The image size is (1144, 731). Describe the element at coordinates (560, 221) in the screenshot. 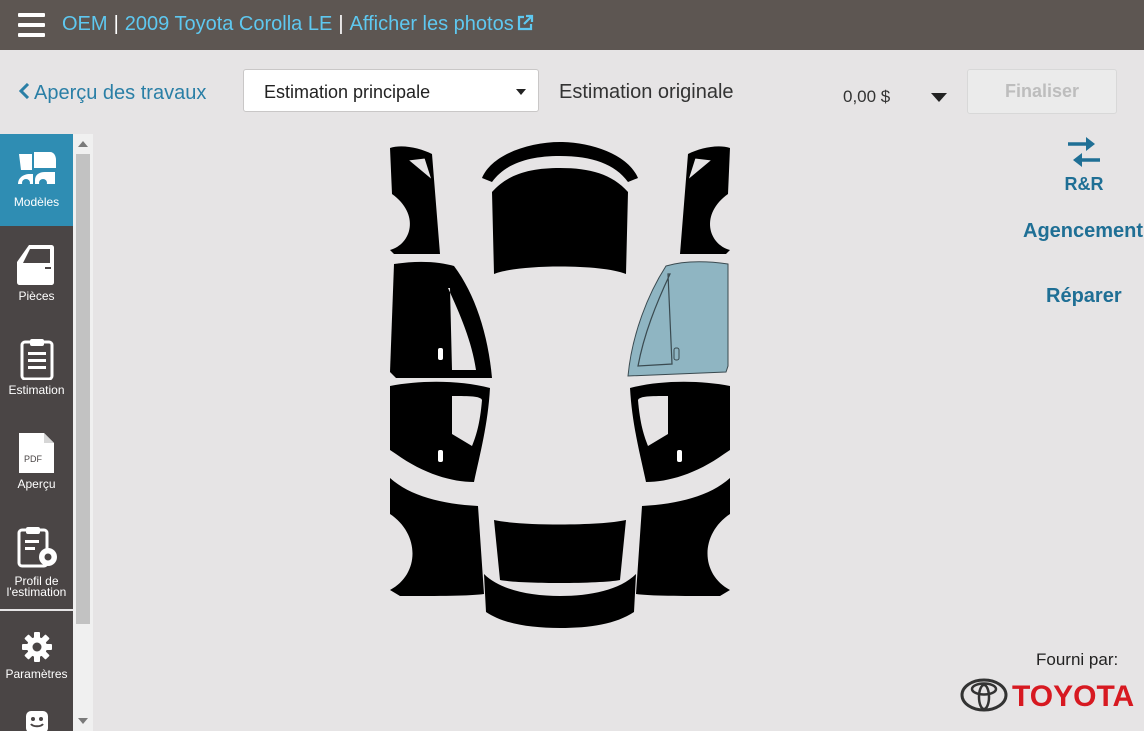

I see `panel-hood` at that location.